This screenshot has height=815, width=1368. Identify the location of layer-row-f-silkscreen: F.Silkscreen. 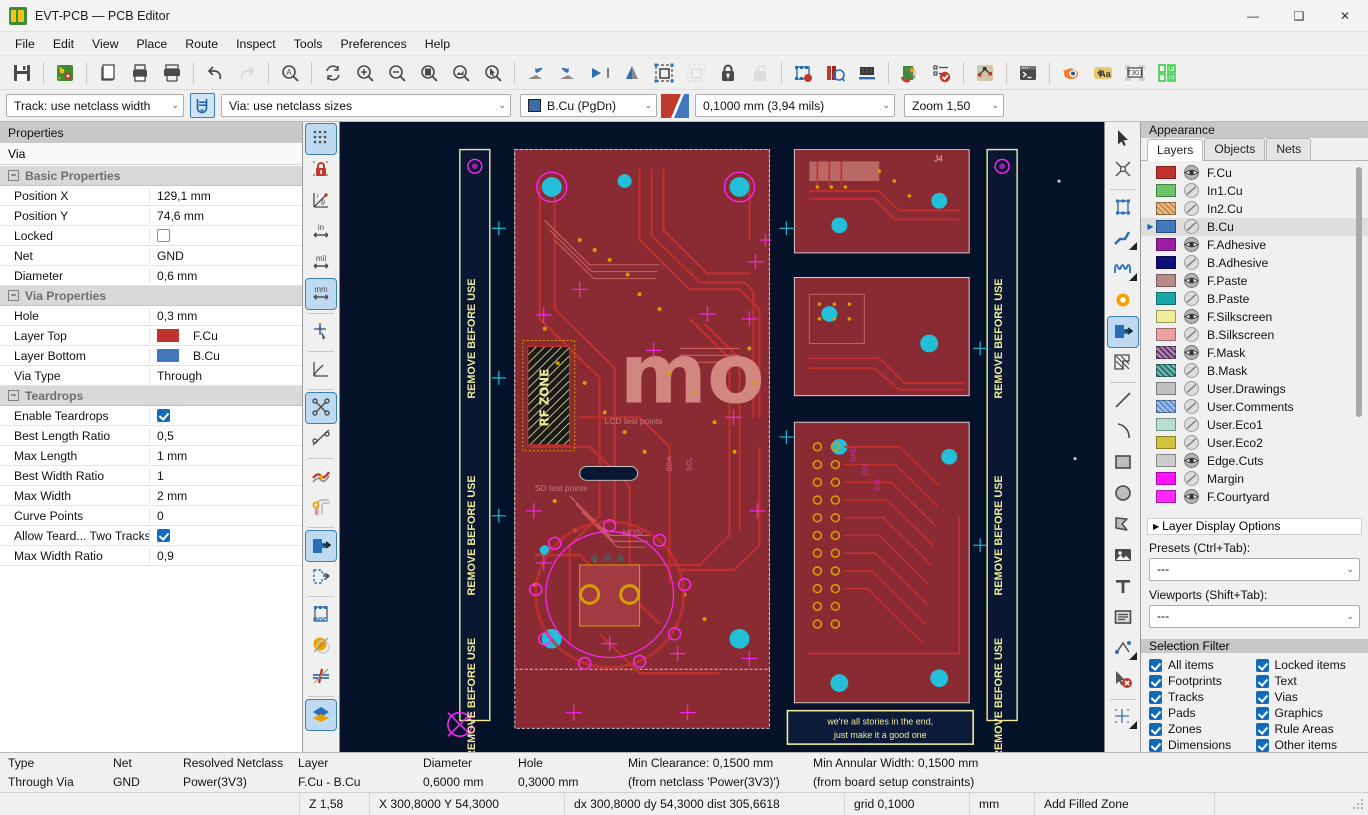
(1254, 317).